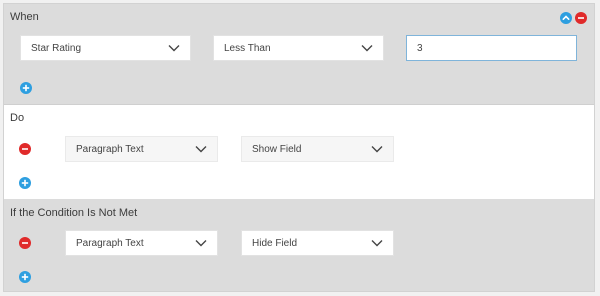  I want to click on else-field-select: Paragraph Text, so click(141, 243).